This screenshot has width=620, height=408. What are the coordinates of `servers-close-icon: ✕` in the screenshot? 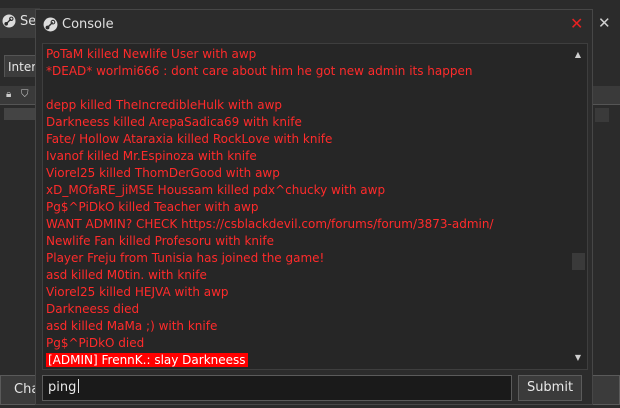 It's located at (604, 23).